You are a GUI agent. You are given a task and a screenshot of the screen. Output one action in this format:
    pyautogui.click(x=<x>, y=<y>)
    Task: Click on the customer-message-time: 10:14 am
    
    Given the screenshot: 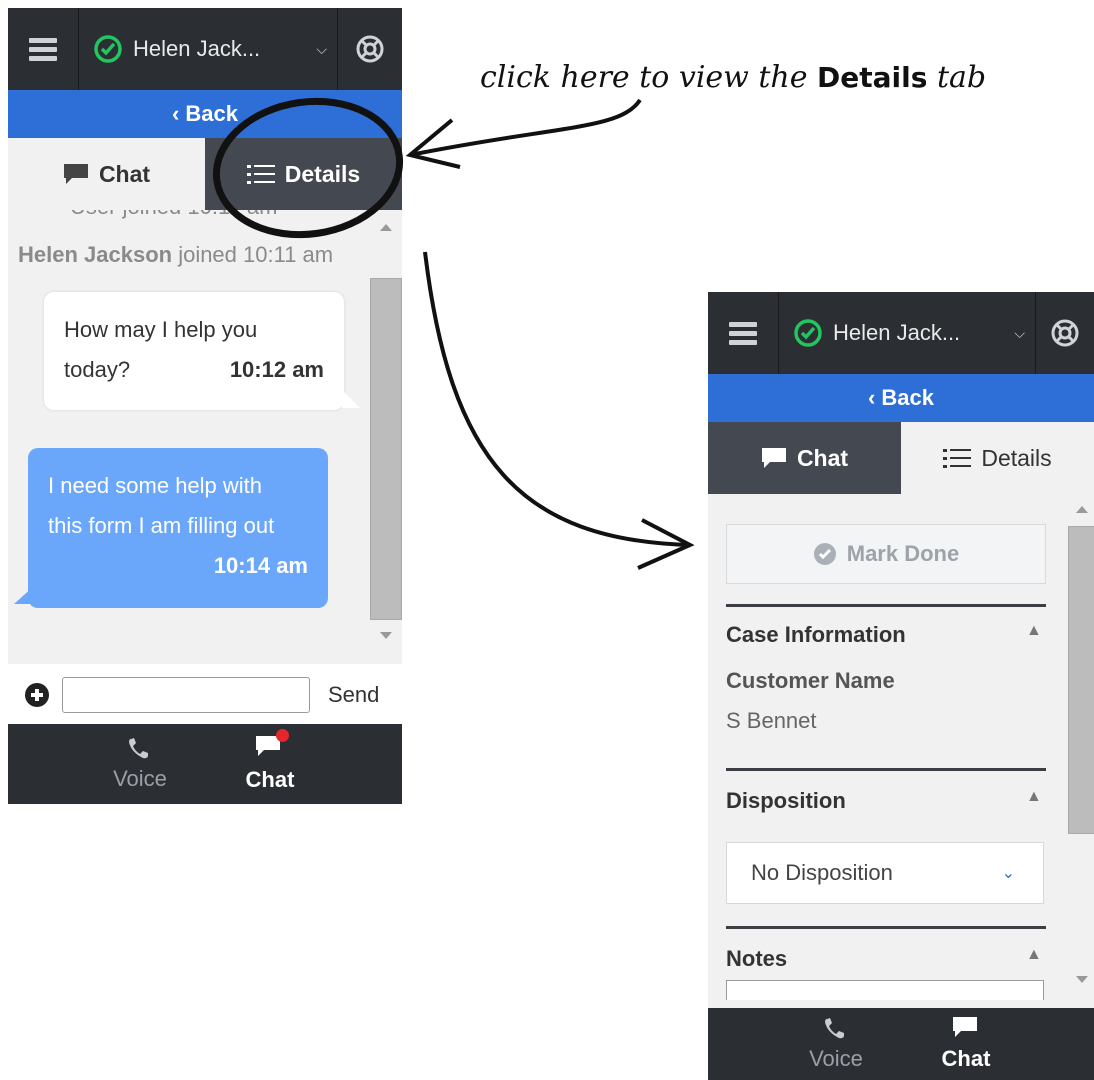 What is the action you would take?
    pyautogui.click(x=260, y=565)
    